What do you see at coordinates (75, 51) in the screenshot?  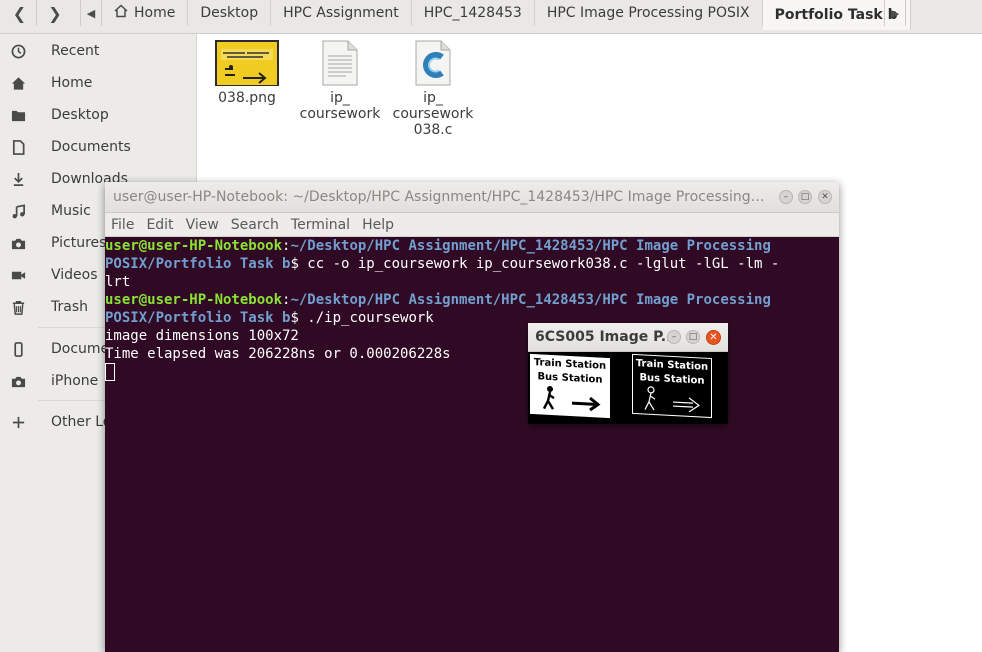 I see `sidebar-item-label: Recent` at bounding box center [75, 51].